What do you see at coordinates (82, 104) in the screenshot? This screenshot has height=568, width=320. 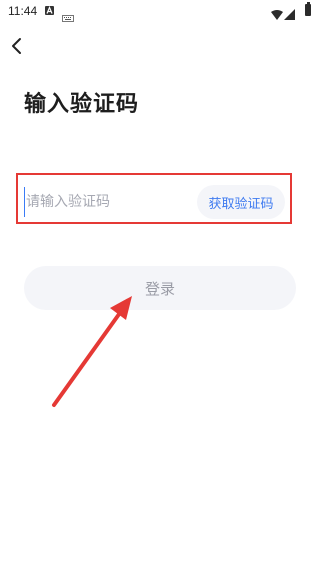 I see `page-title: 输入验证码` at bounding box center [82, 104].